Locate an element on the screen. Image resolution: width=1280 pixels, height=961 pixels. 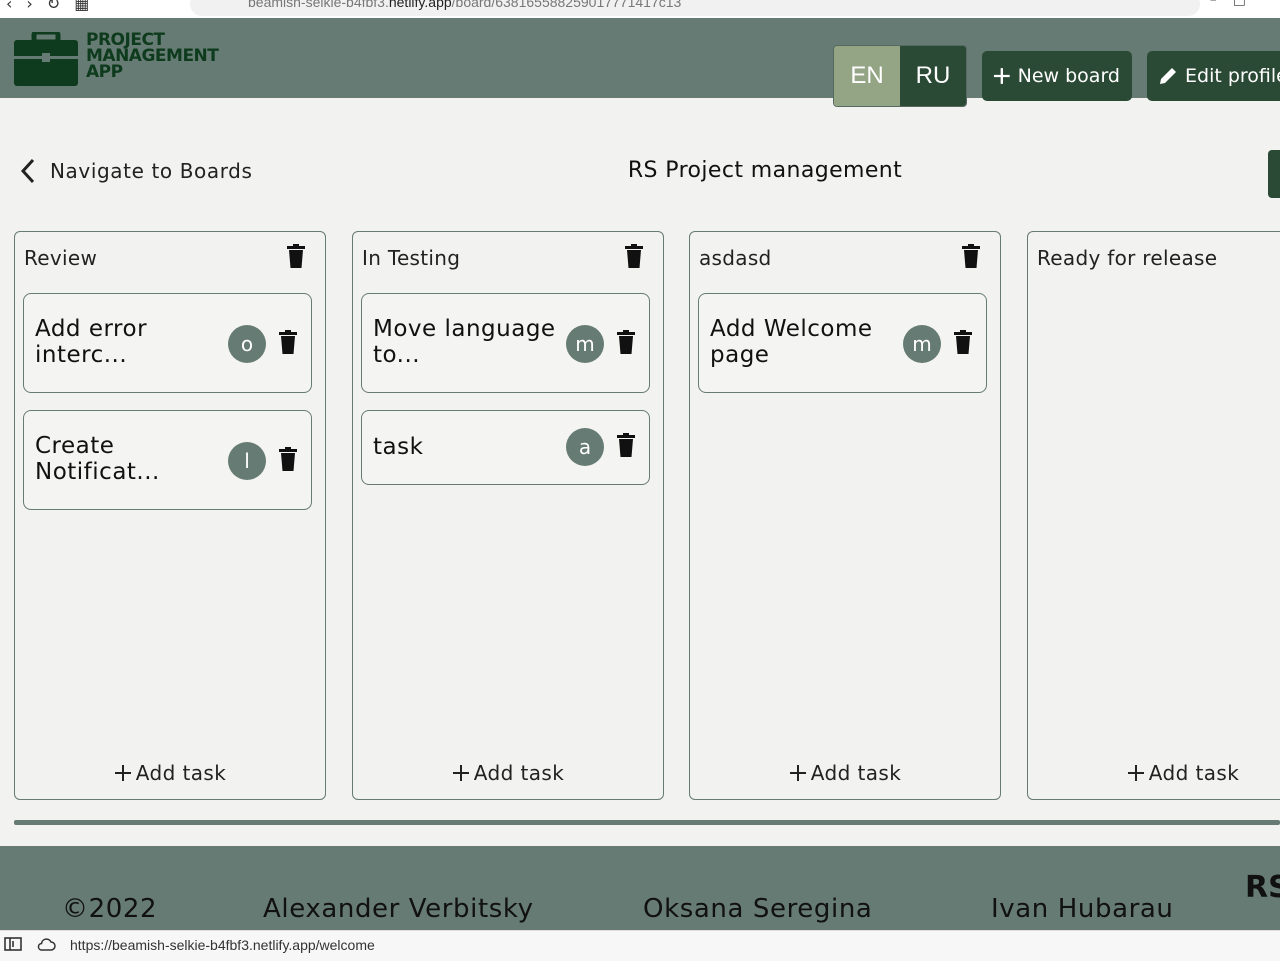
cloud-icon is located at coordinates (46, 944).